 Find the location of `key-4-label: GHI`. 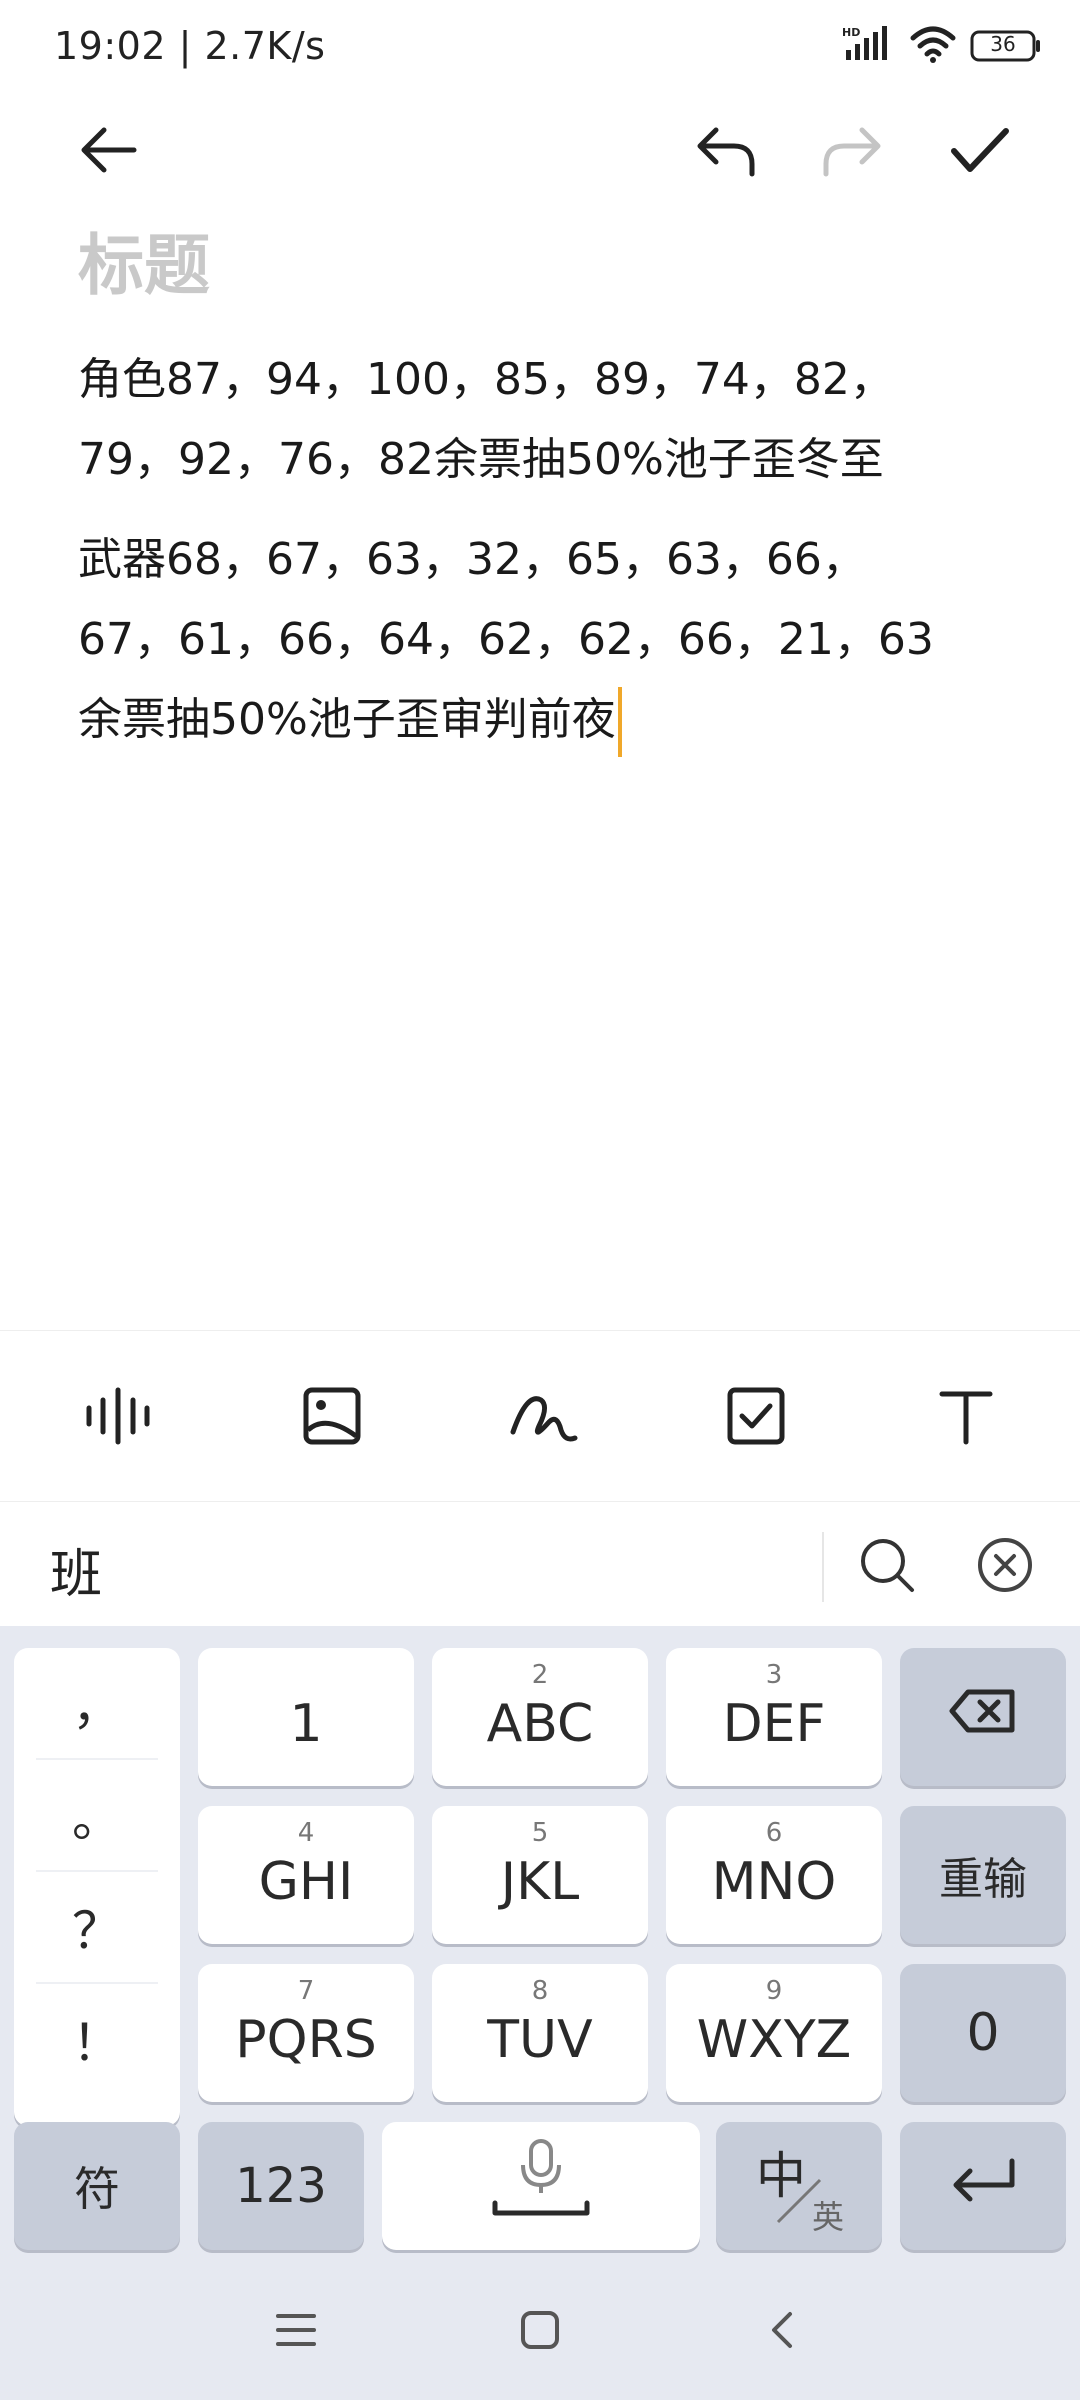

key-4-label: GHI is located at coordinates (306, 1882).